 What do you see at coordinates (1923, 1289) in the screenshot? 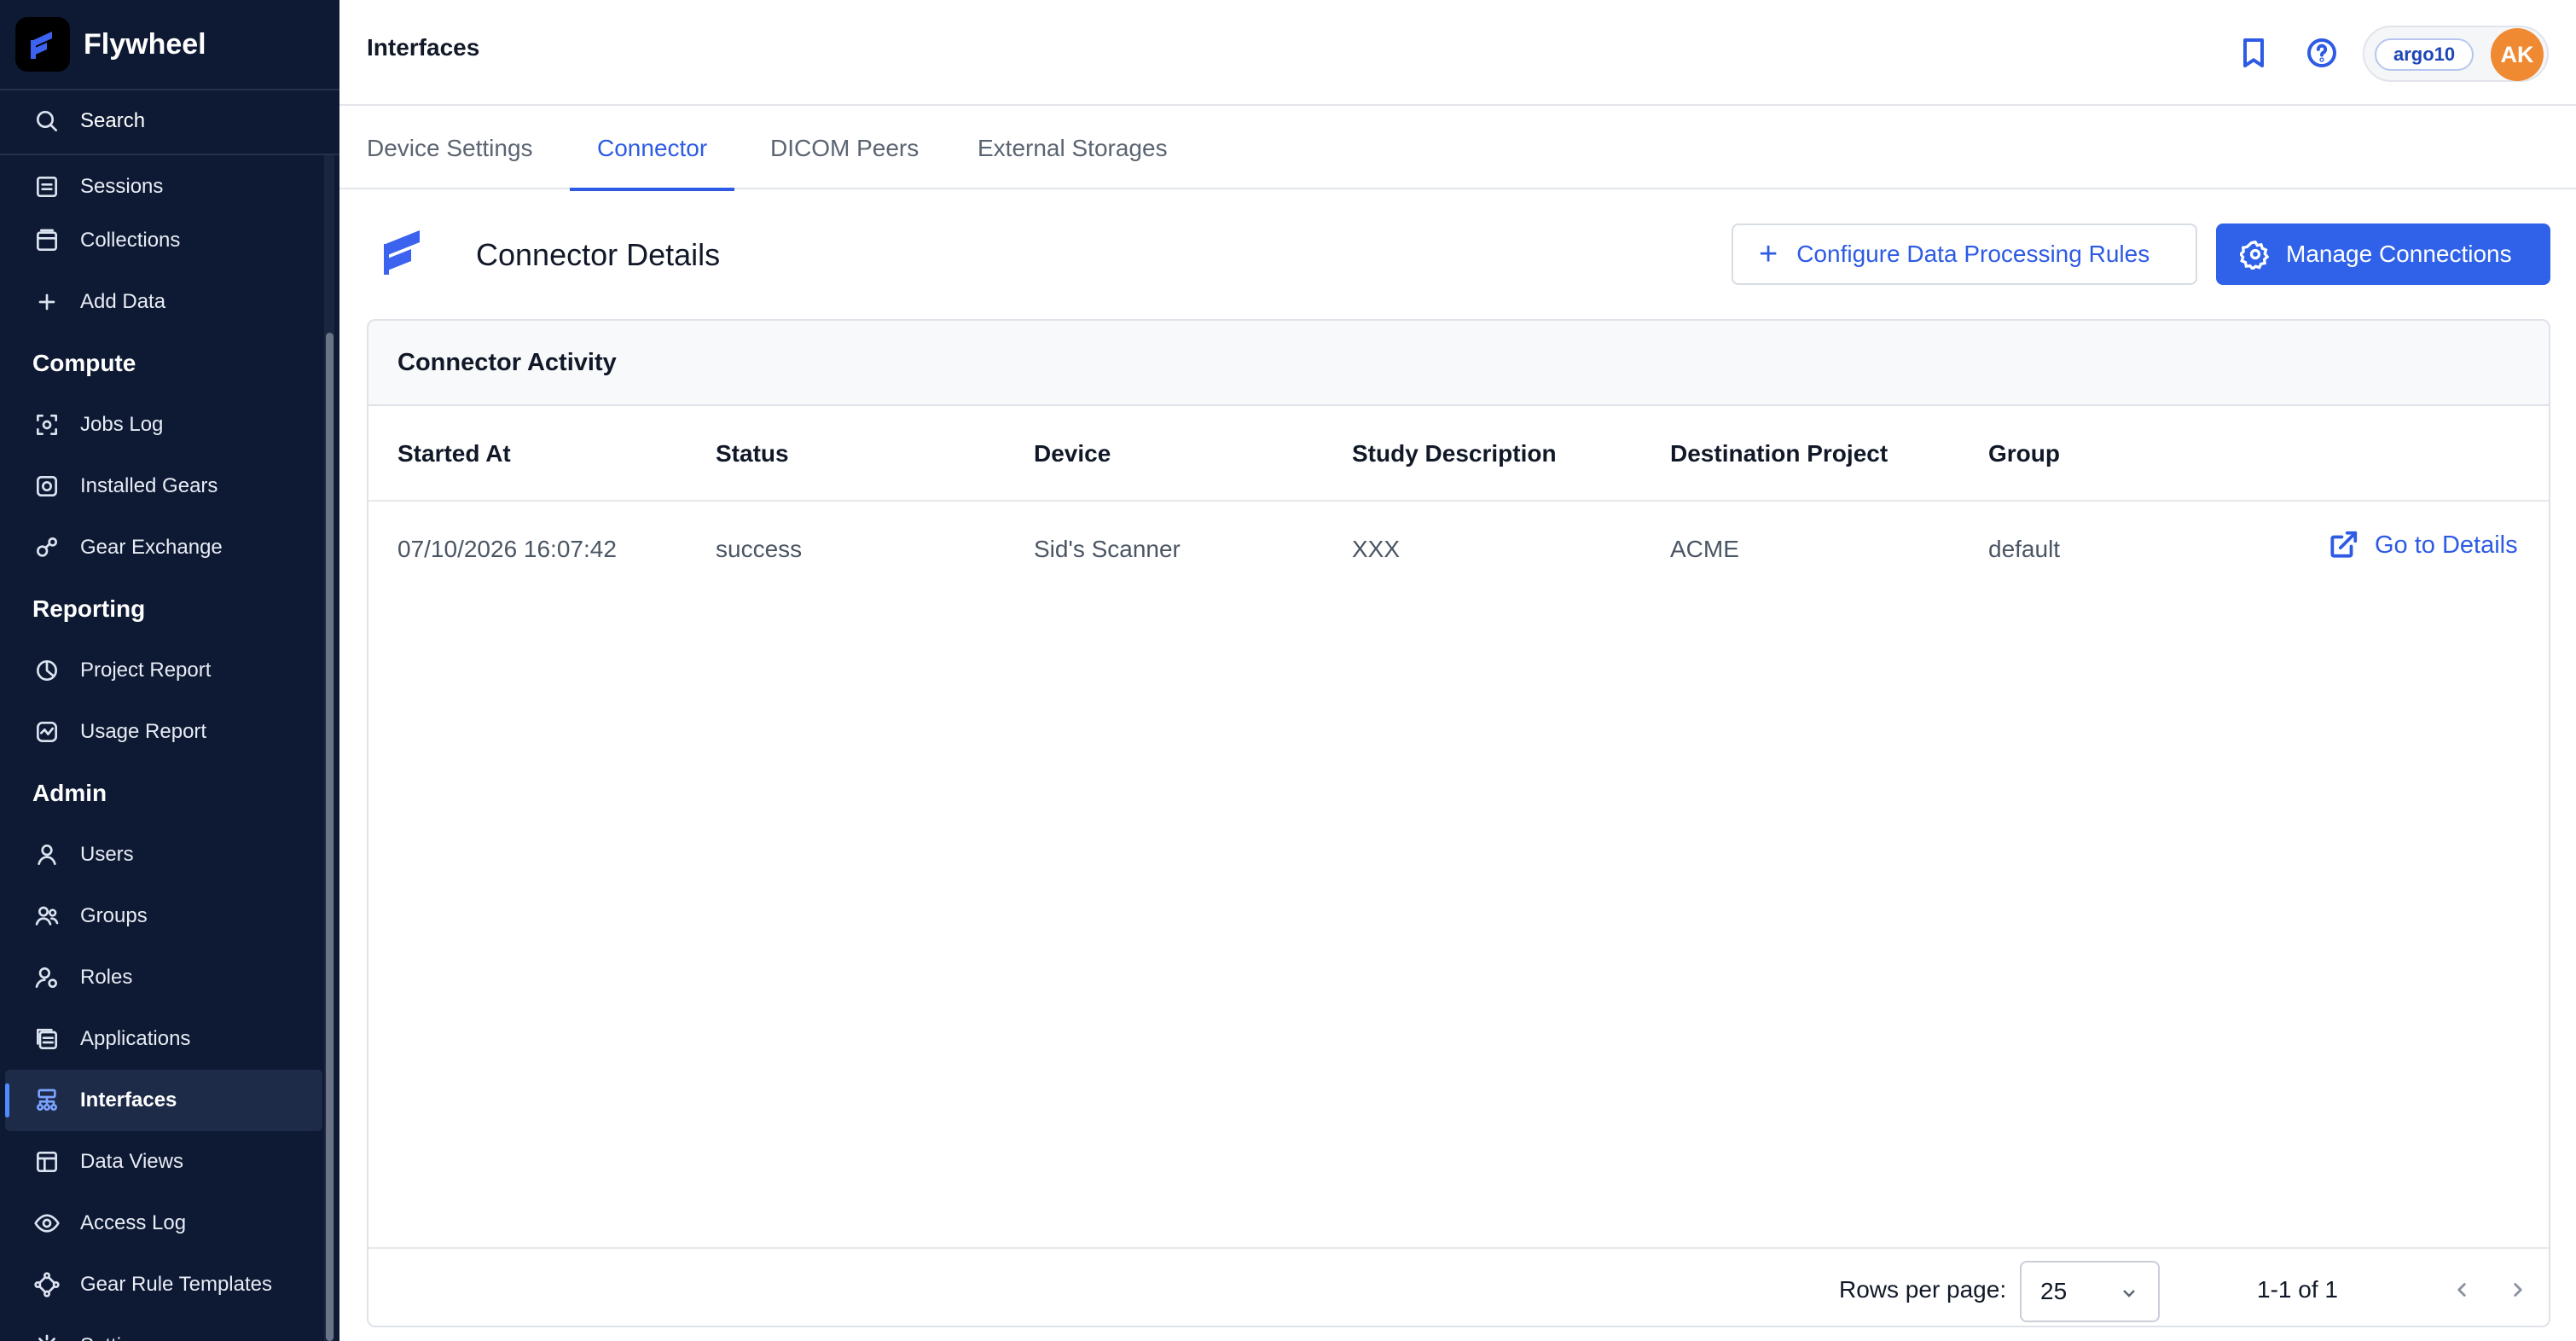
I see `rows-per-page-label: Rows per page:` at bounding box center [1923, 1289].